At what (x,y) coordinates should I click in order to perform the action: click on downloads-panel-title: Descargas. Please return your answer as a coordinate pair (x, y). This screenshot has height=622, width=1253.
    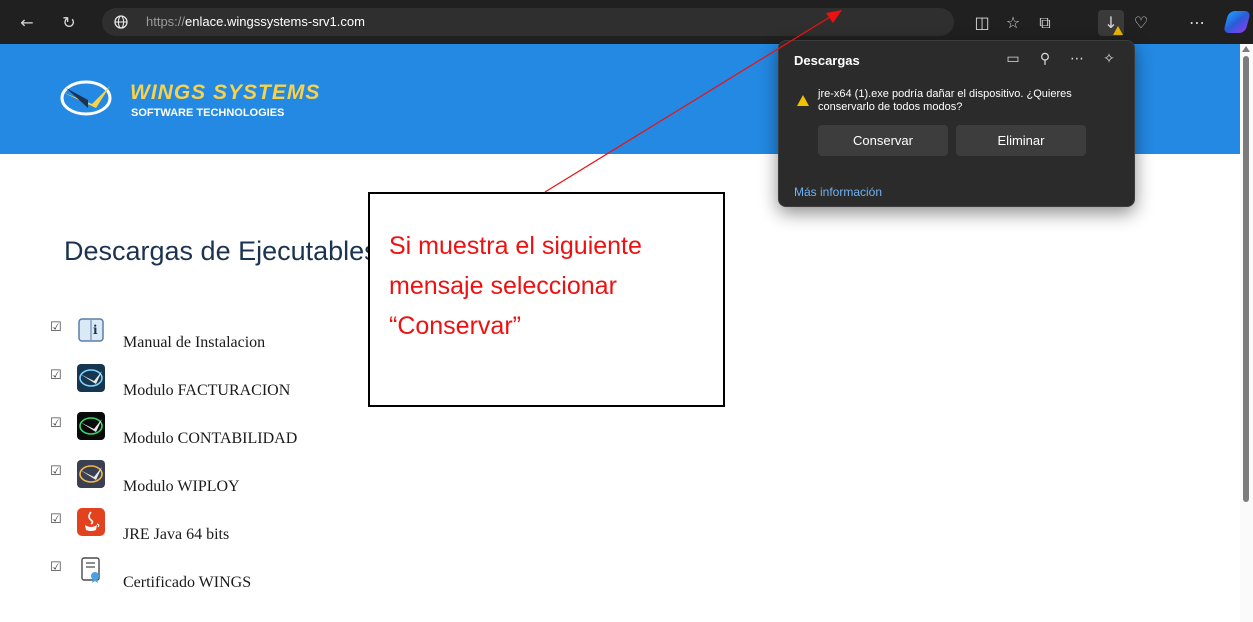
    Looking at the image, I should click on (827, 60).